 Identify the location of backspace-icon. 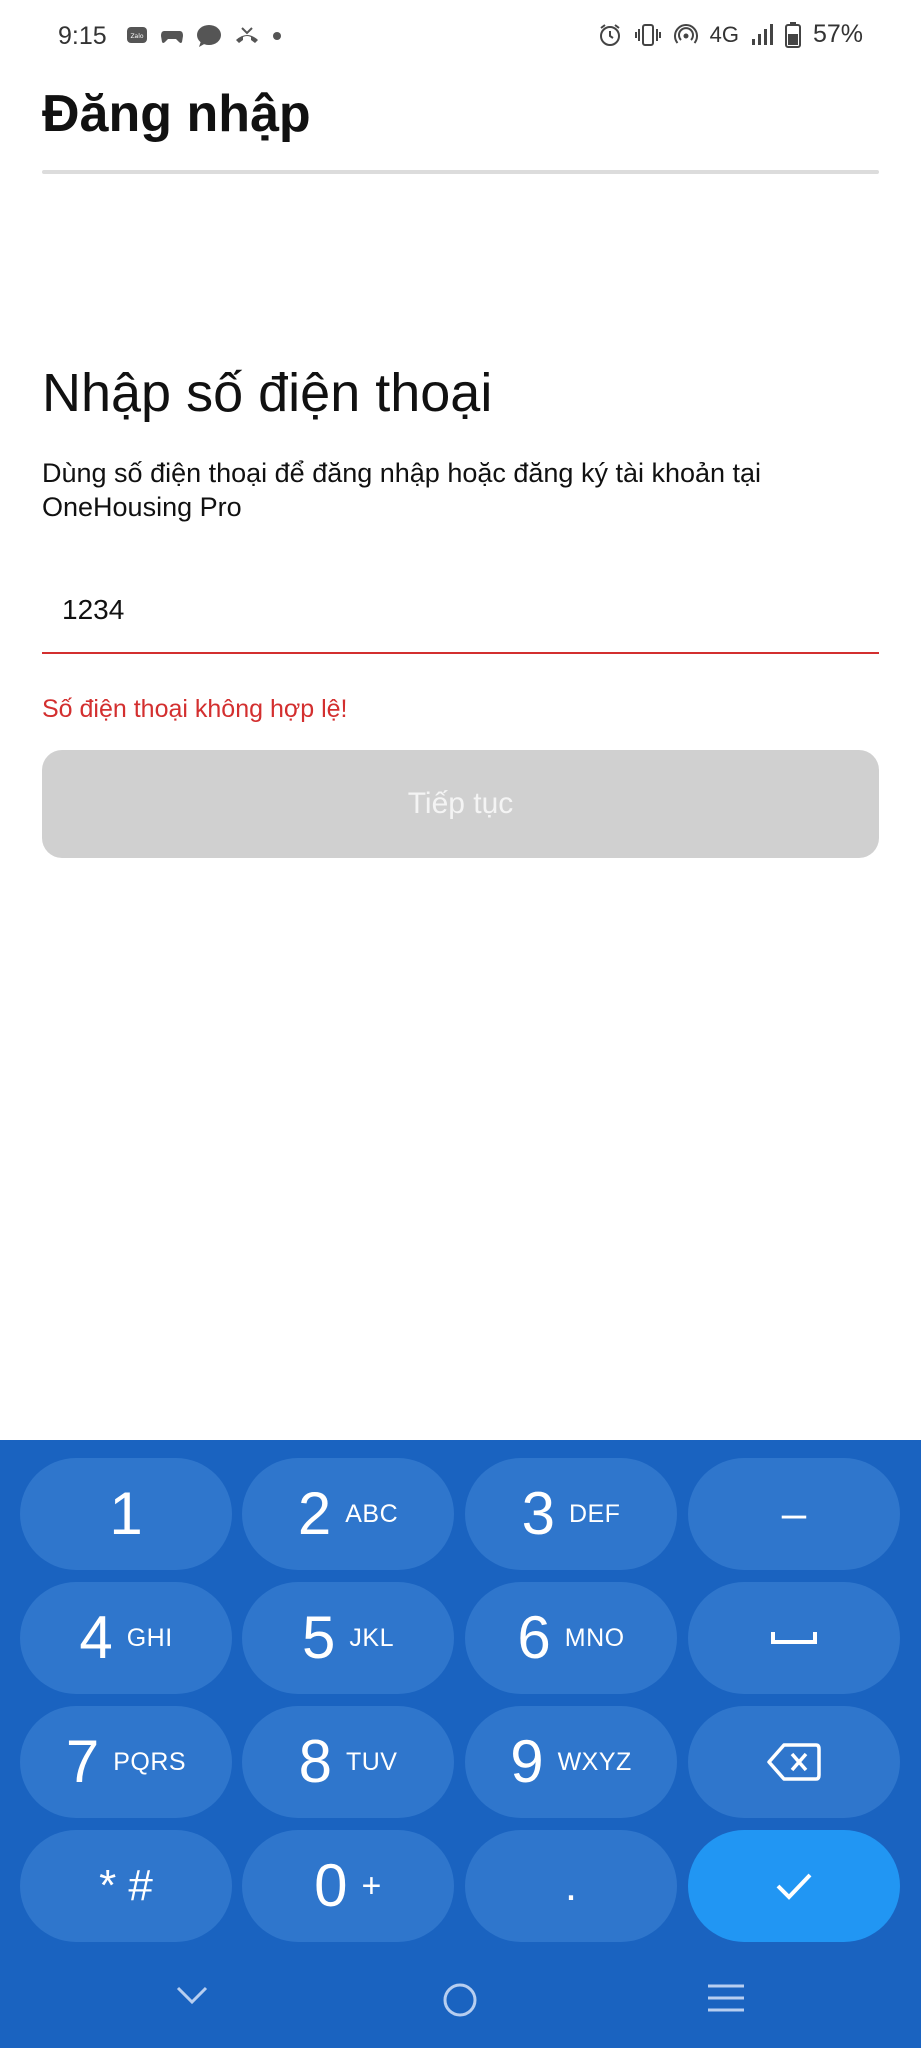
(794, 1762).